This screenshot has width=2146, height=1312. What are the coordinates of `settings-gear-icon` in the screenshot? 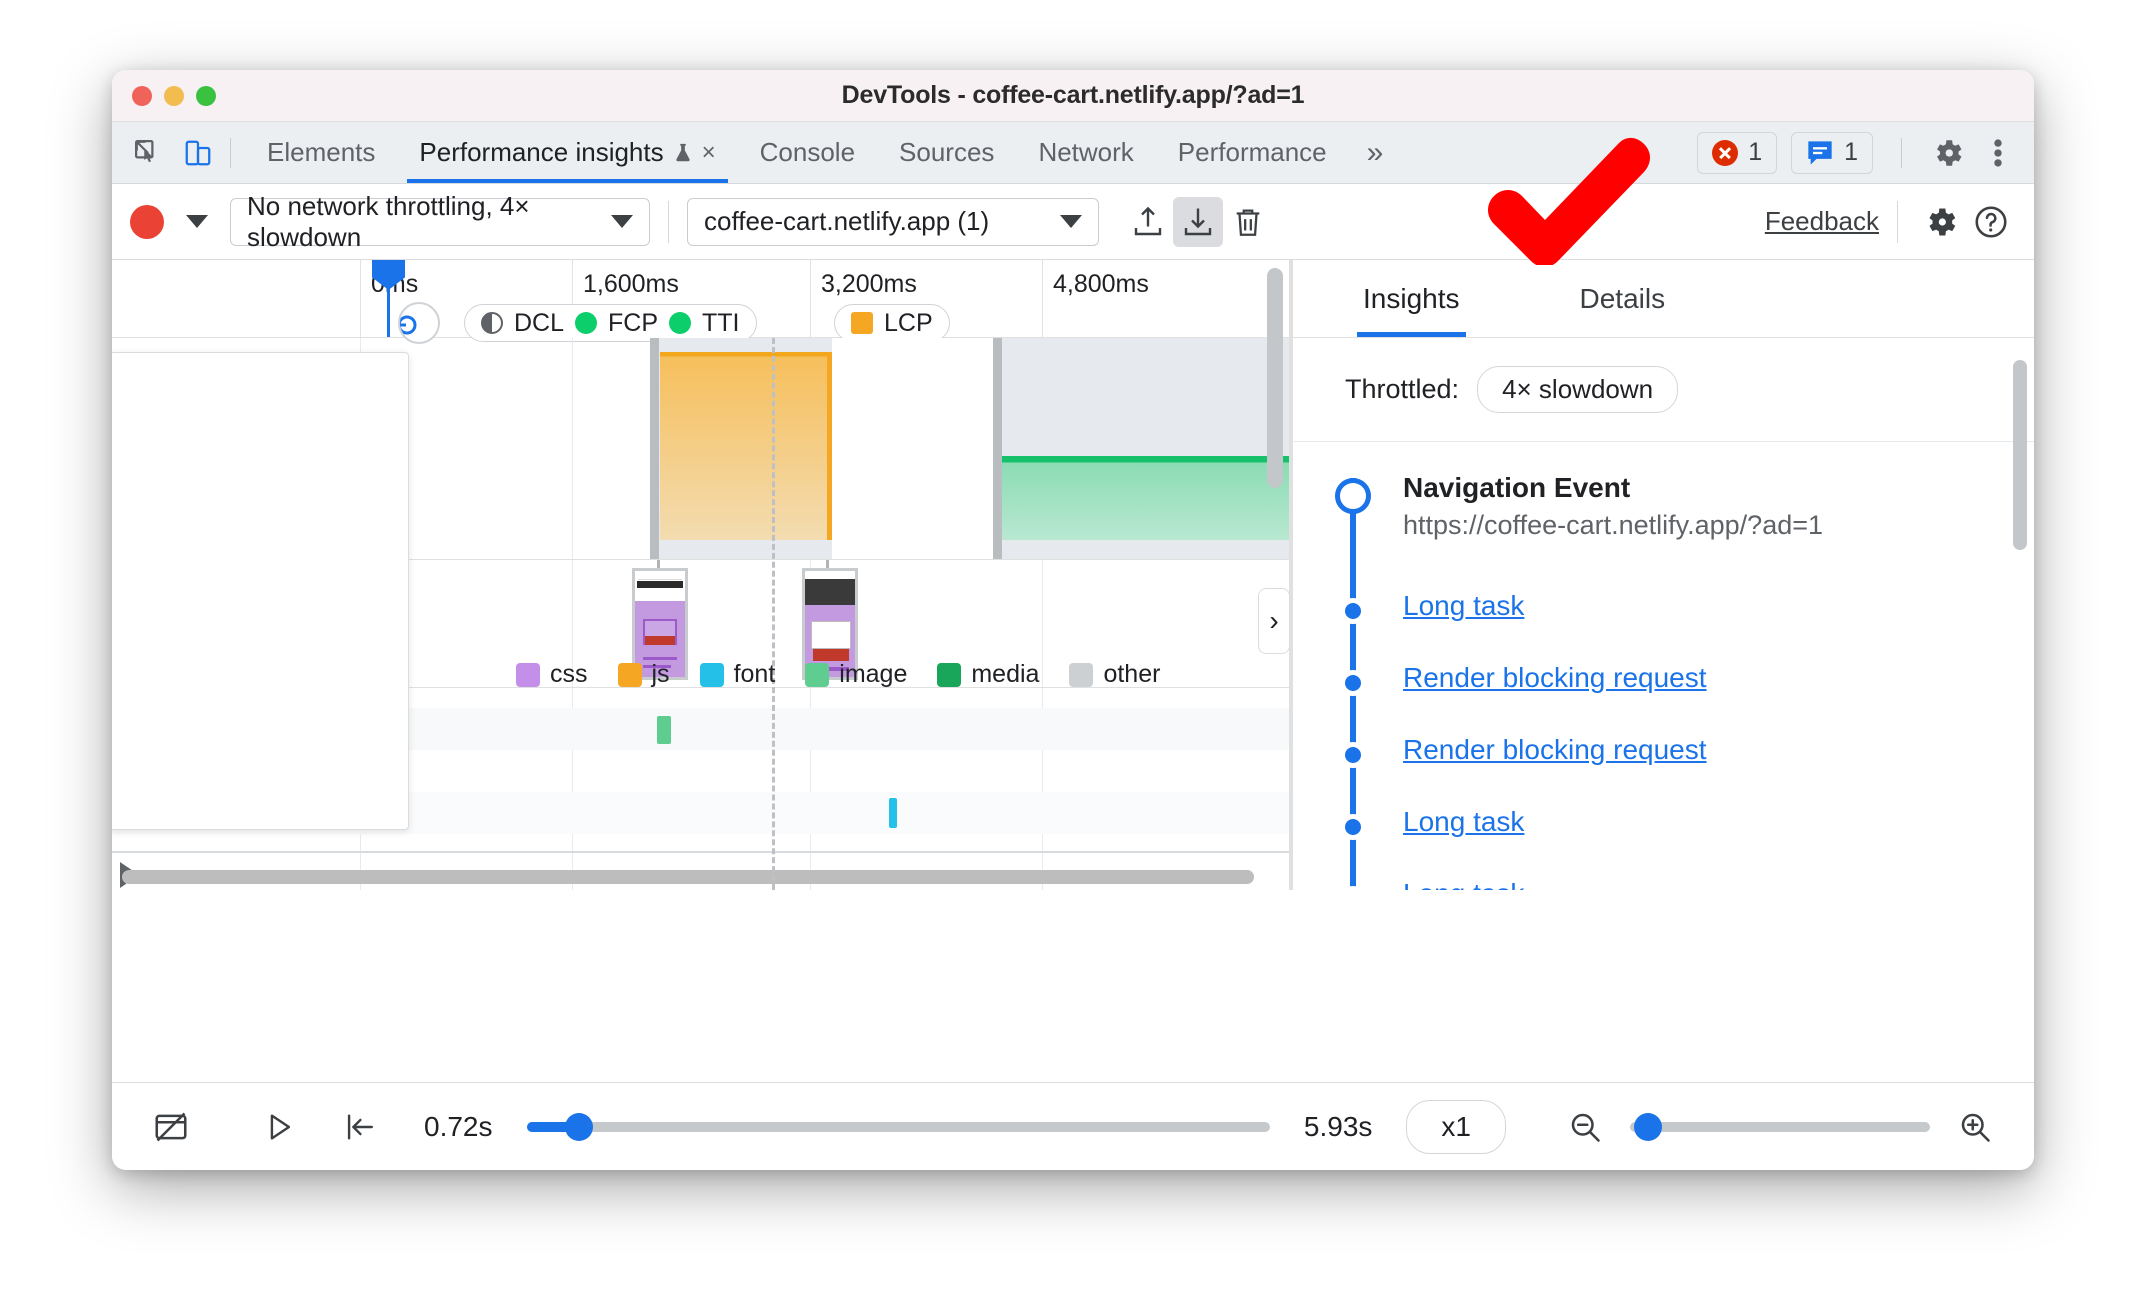 It's located at (1948, 153).